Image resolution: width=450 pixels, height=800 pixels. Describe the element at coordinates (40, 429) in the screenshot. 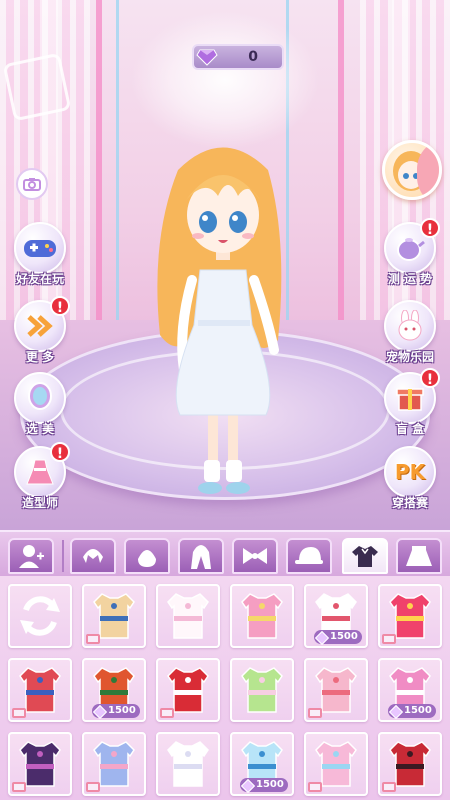

I see `side-label: 选 美` at that location.